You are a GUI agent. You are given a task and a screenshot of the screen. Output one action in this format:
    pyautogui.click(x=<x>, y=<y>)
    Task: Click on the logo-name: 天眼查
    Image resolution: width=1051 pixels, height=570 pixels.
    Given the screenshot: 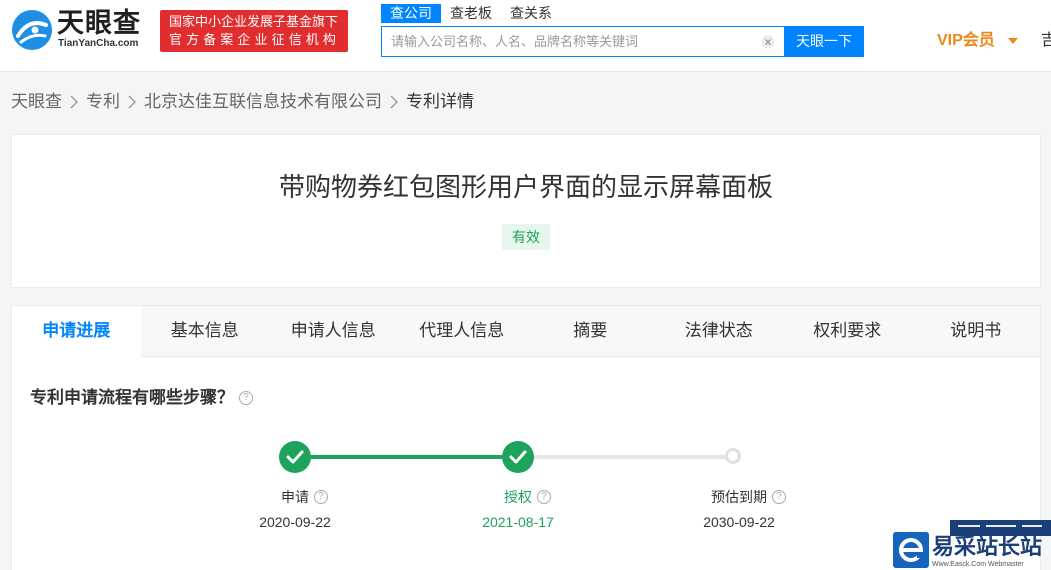 What is the action you would take?
    pyautogui.click(x=99, y=23)
    